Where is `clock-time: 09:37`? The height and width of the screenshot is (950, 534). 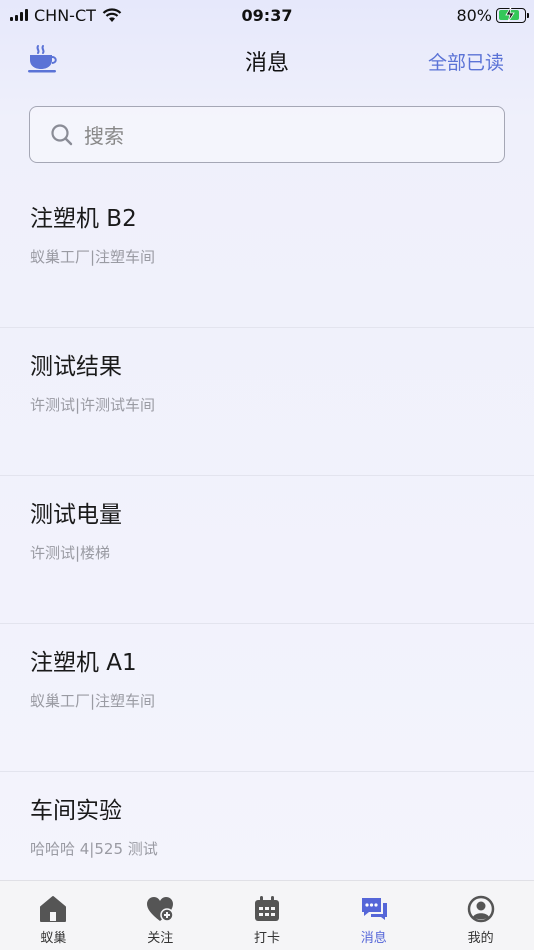 clock-time: 09:37 is located at coordinates (267, 15).